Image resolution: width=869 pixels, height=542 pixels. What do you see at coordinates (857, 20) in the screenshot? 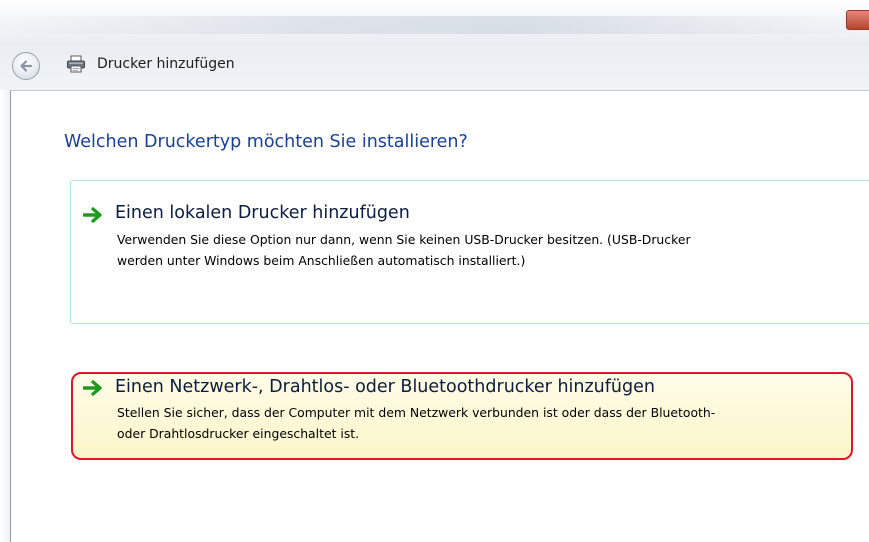
I see `close-button` at bounding box center [857, 20].